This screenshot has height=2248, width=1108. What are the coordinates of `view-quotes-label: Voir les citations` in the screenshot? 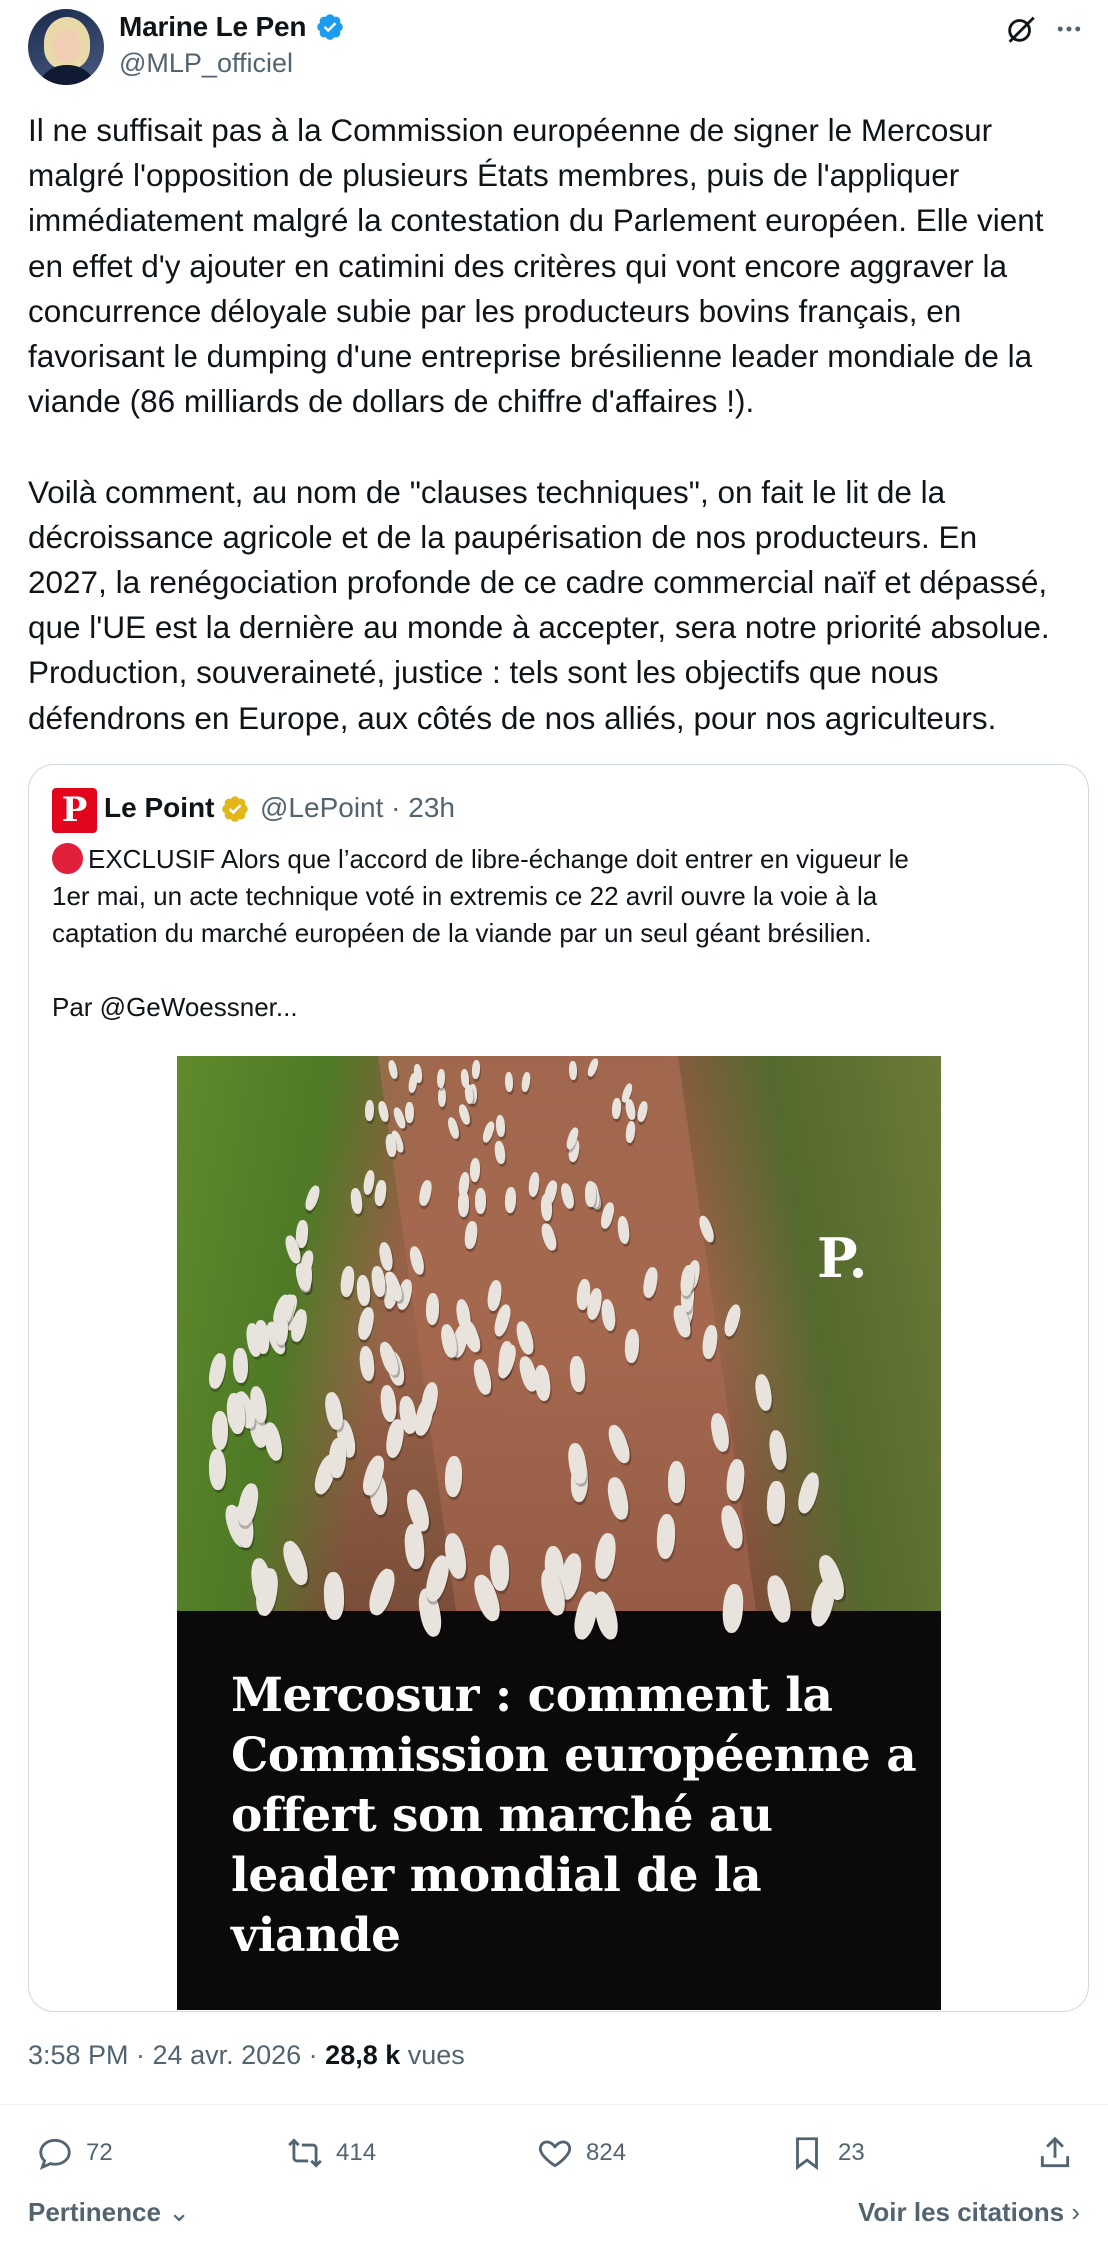 It's located at (961, 2212).